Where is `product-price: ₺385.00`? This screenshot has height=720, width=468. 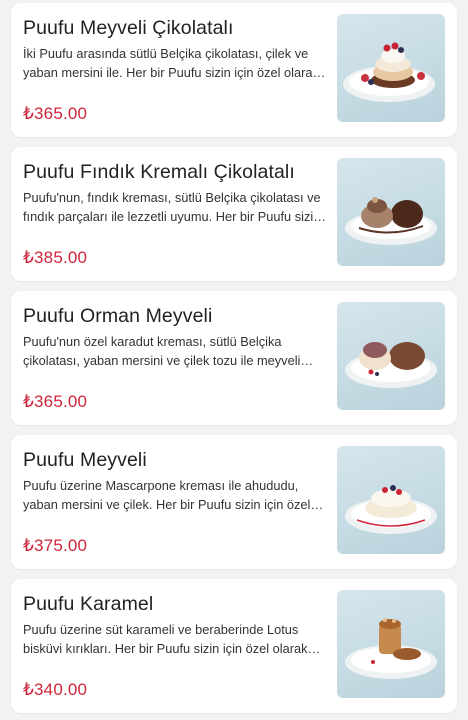 product-price: ₺385.00 is located at coordinates (55, 257).